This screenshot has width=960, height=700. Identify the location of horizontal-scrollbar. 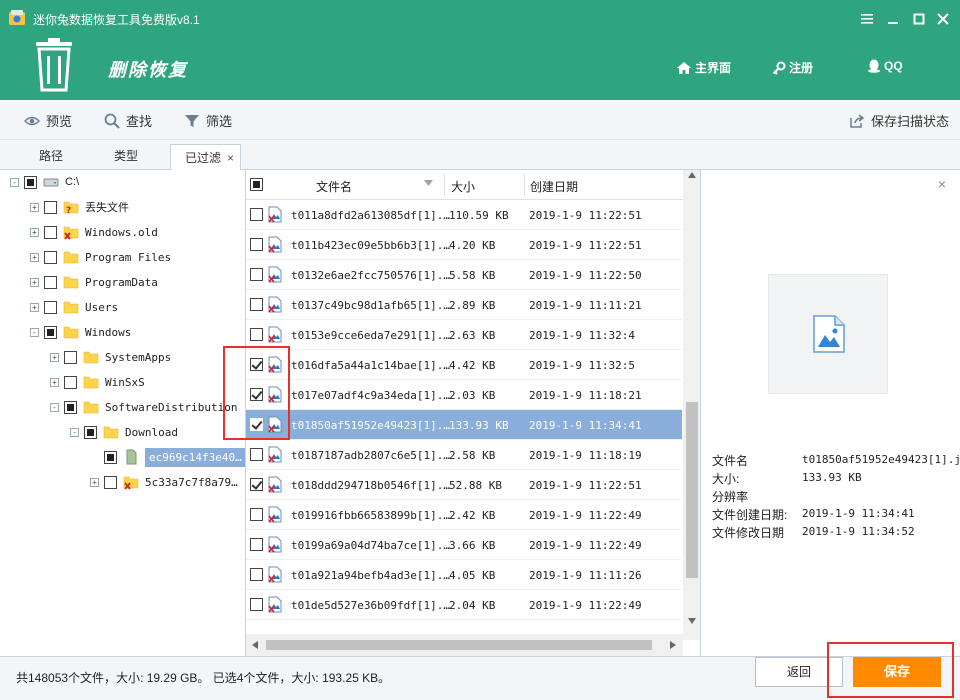
(464, 645).